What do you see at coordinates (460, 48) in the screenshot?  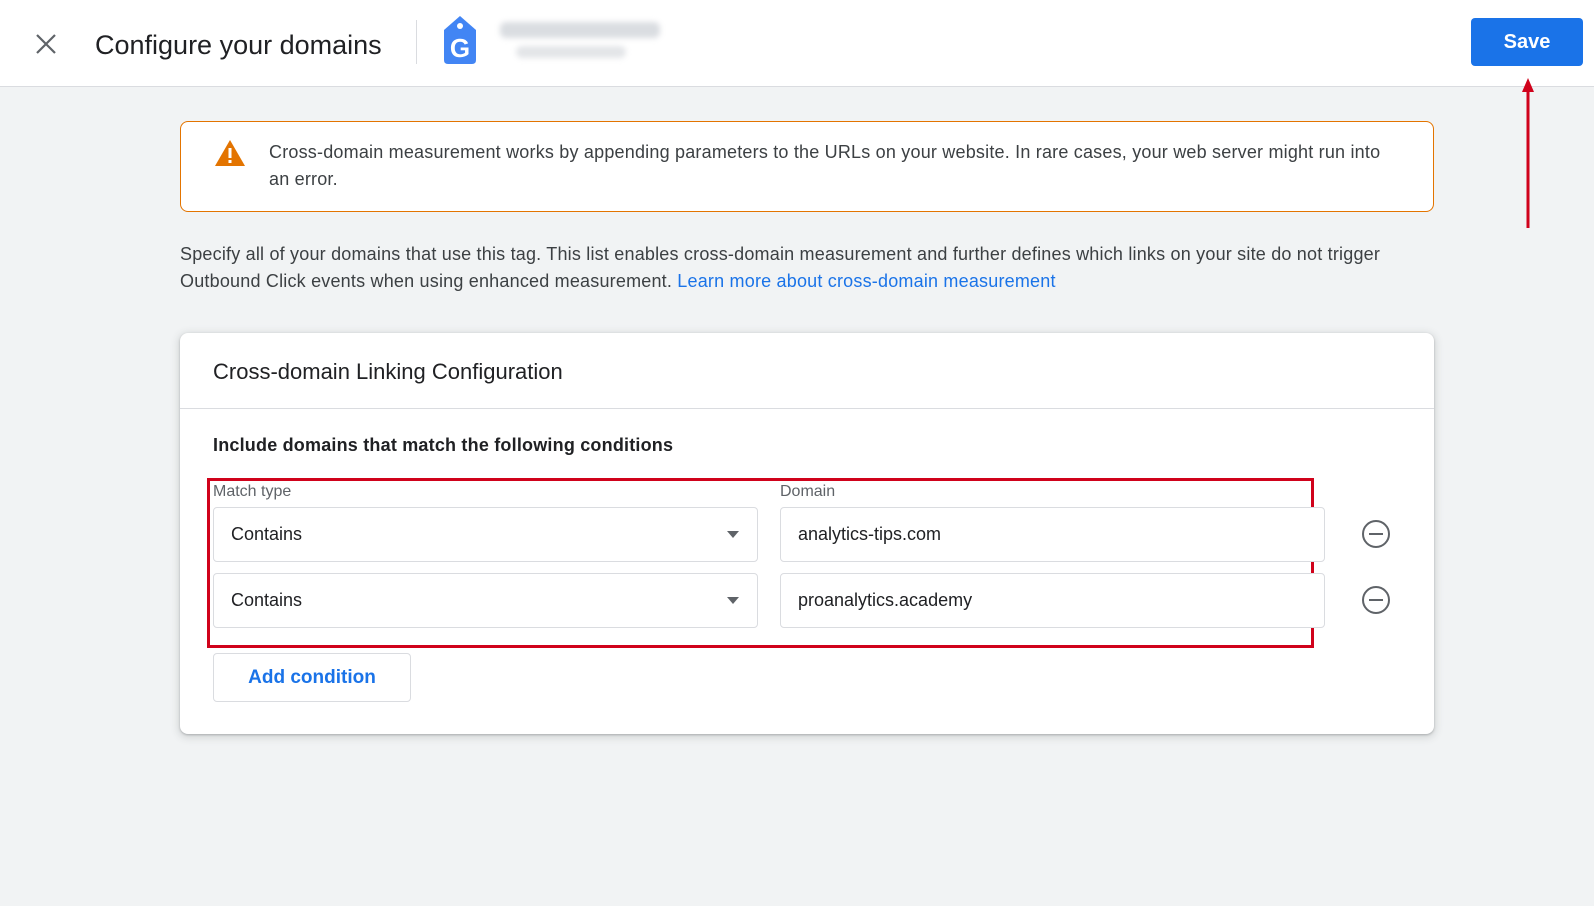 I see `tag-icon-letter: G` at bounding box center [460, 48].